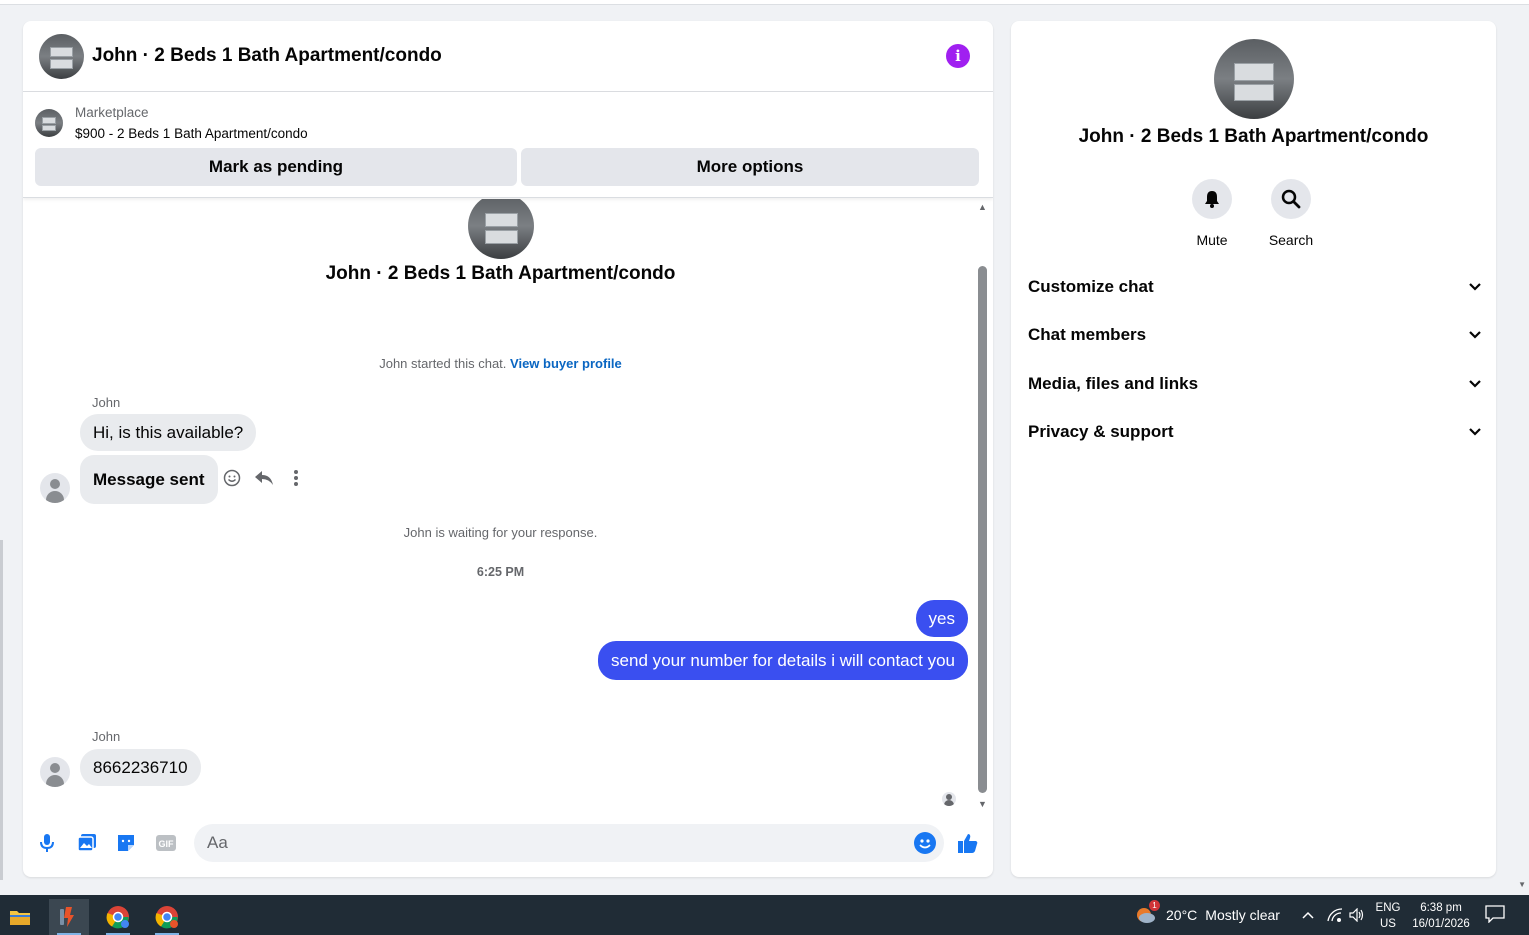 This screenshot has width=1529, height=935. I want to click on page-scroll-down-arrow-icon: ▼, so click(1522, 884).